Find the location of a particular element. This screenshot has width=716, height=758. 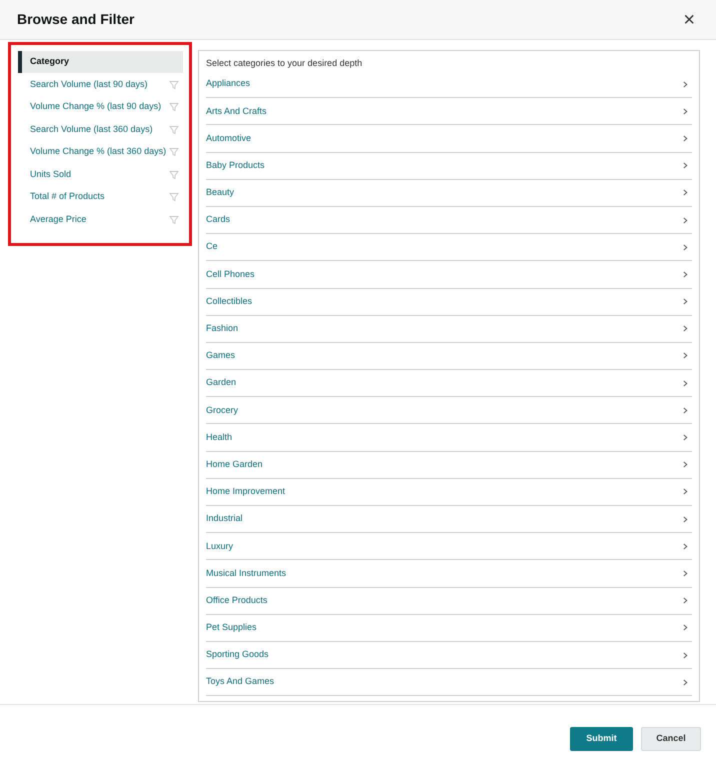

filter-item: Volume Change % (last 360 days) is located at coordinates (100, 152).